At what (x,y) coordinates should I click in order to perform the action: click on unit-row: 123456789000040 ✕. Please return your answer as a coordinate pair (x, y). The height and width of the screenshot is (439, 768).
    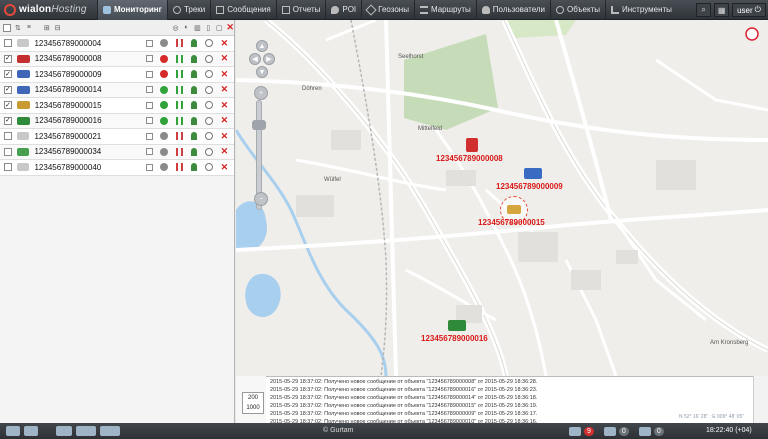
    Looking at the image, I should click on (117, 168).